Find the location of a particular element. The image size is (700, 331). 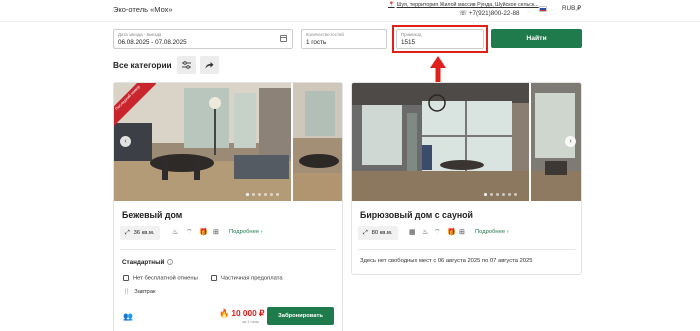

no-free-cancel: Нет бесплатной отмены is located at coordinates (160, 278).